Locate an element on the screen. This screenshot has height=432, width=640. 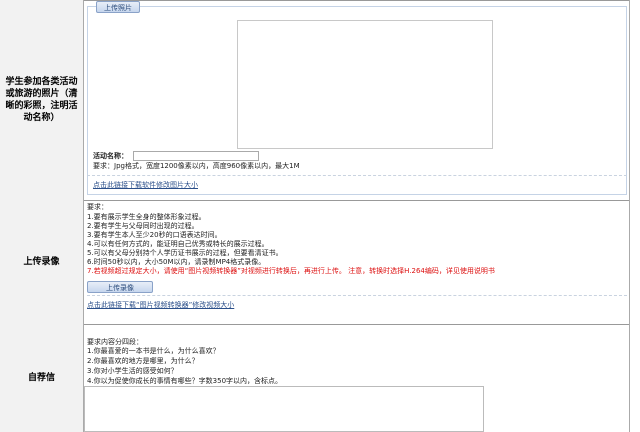
table-right-border is located at coordinates (629, 216).